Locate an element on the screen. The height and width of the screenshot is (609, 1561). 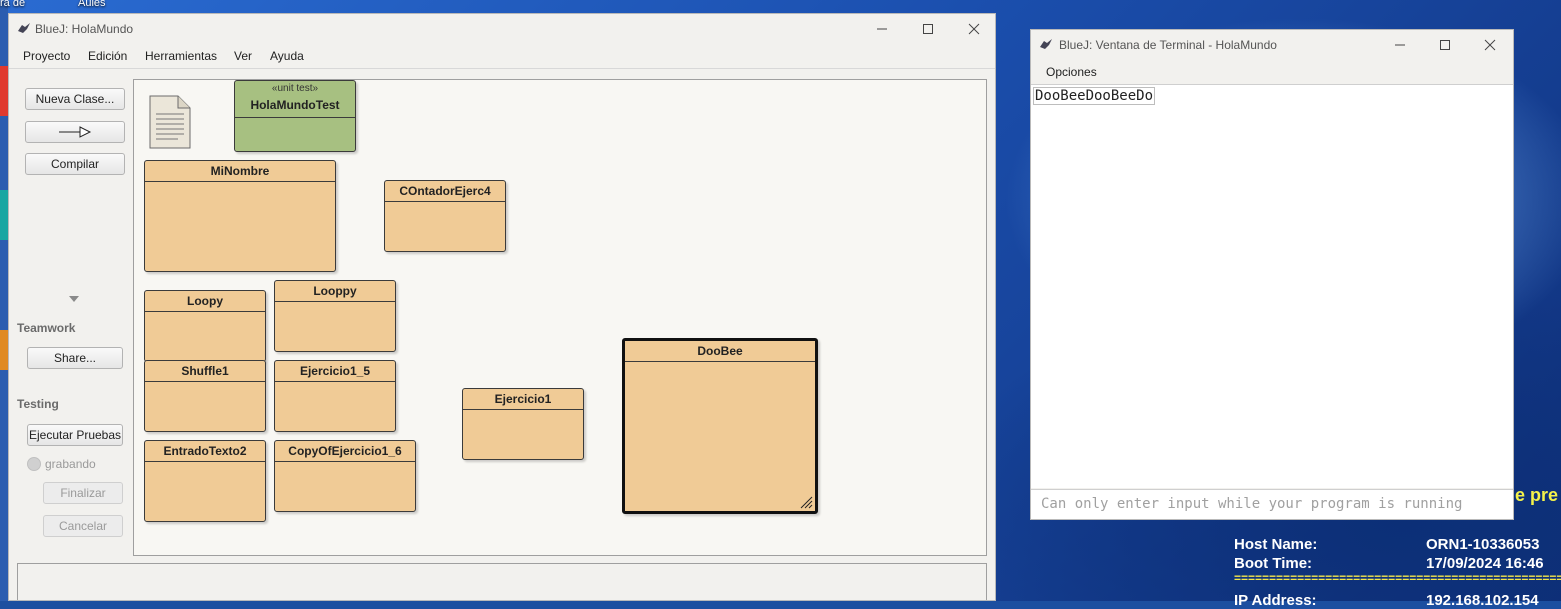
inheritance-arrow-button is located at coordinates (75, 132).